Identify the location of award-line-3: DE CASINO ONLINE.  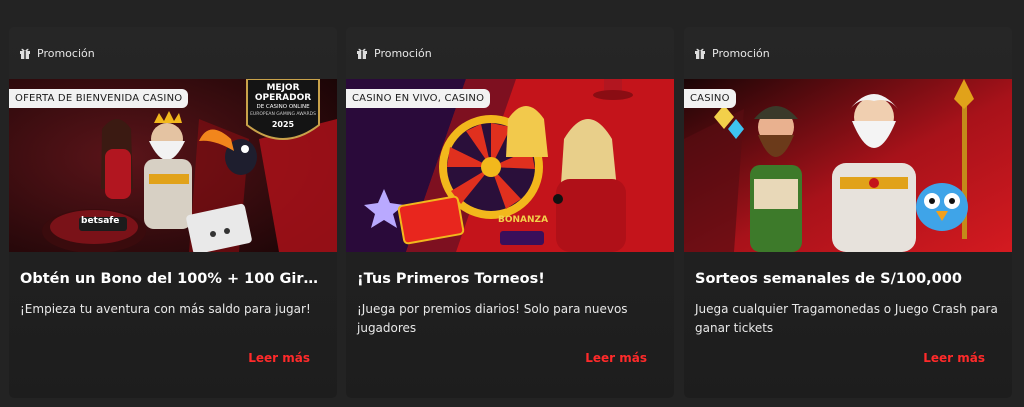
(283, 107).